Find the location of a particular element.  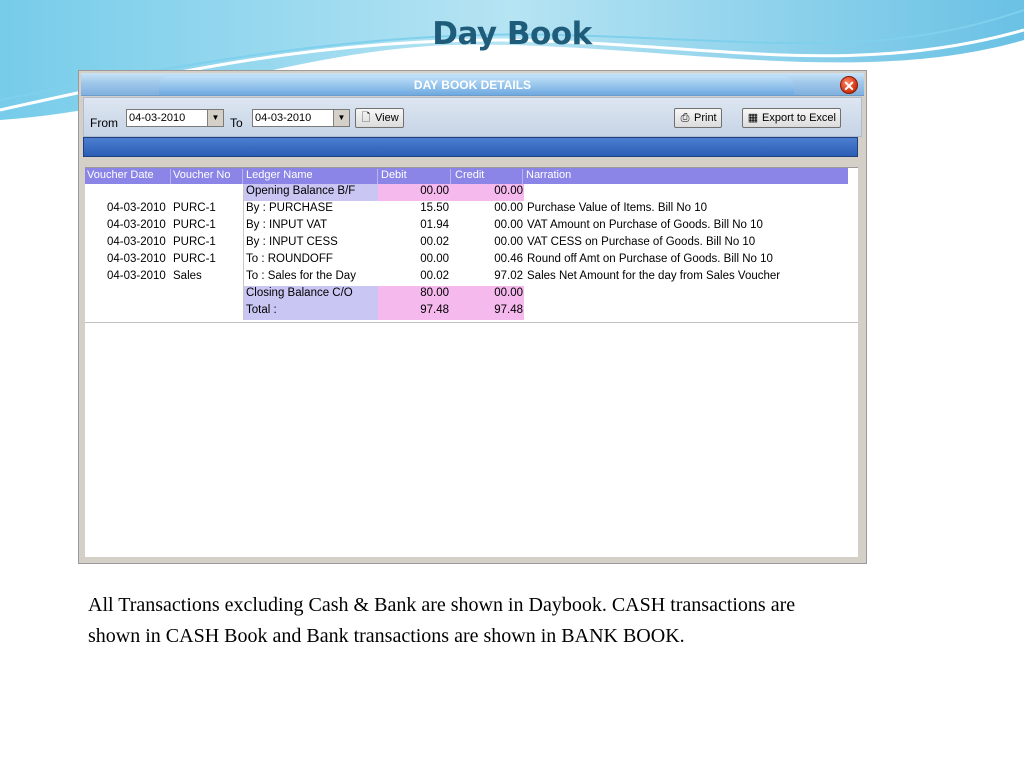

column-header: Debit is located at coordinates (416, 176).